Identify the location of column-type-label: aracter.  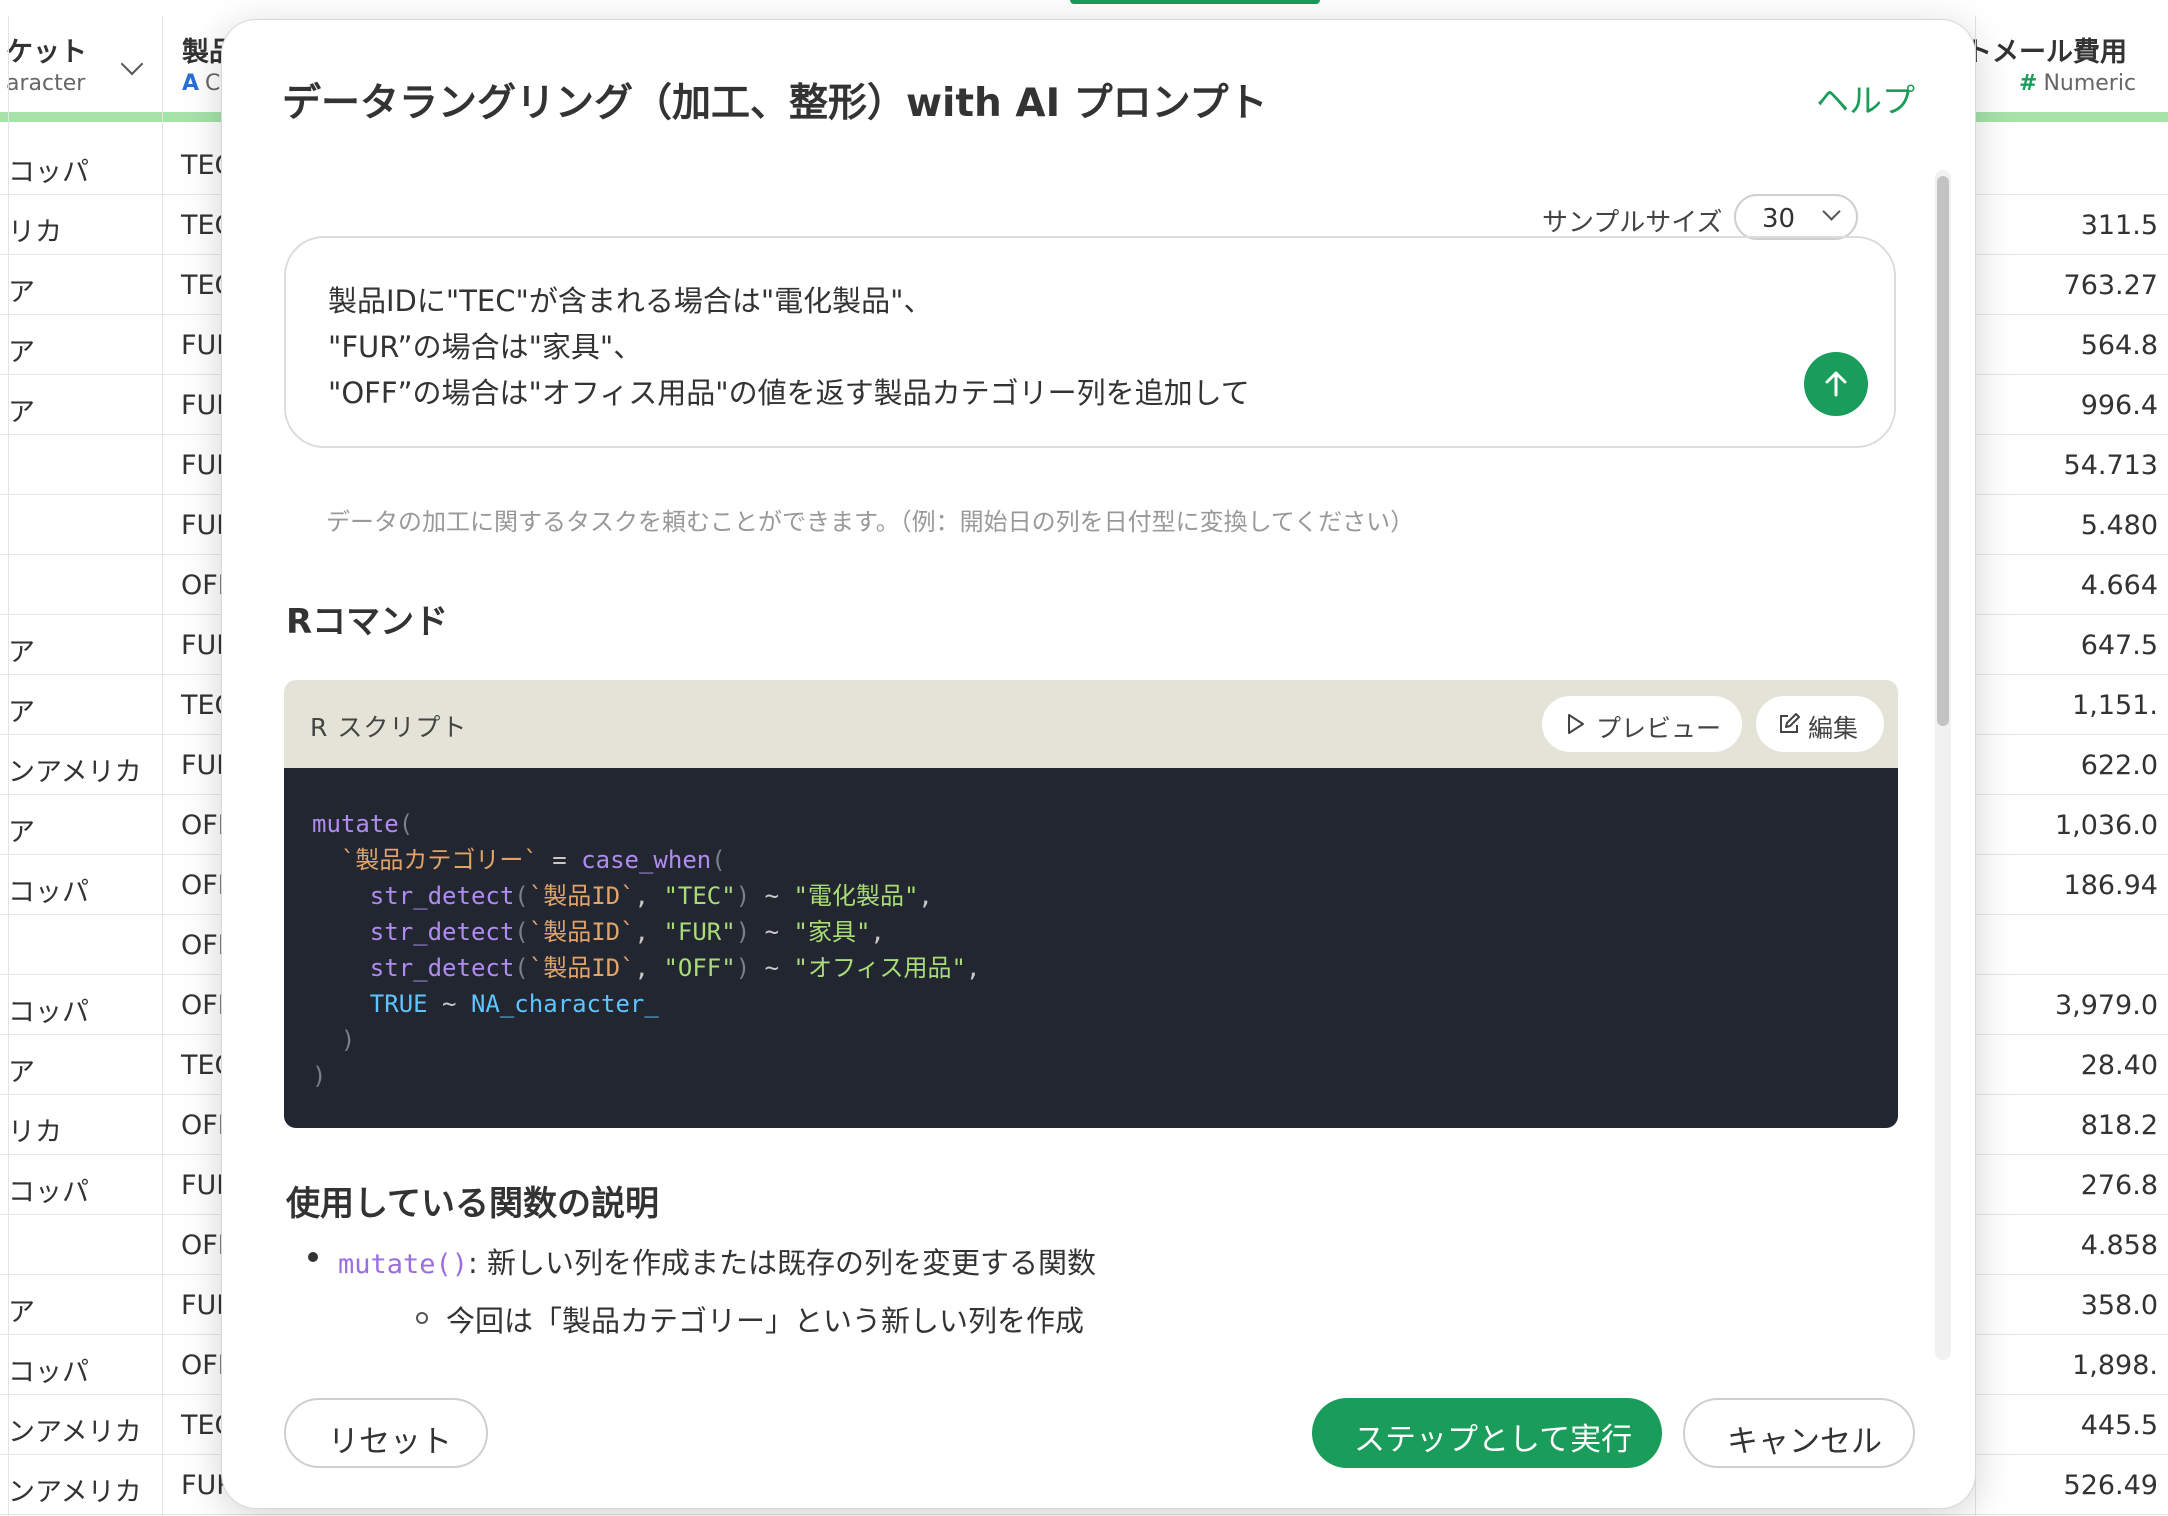
(46, 83).